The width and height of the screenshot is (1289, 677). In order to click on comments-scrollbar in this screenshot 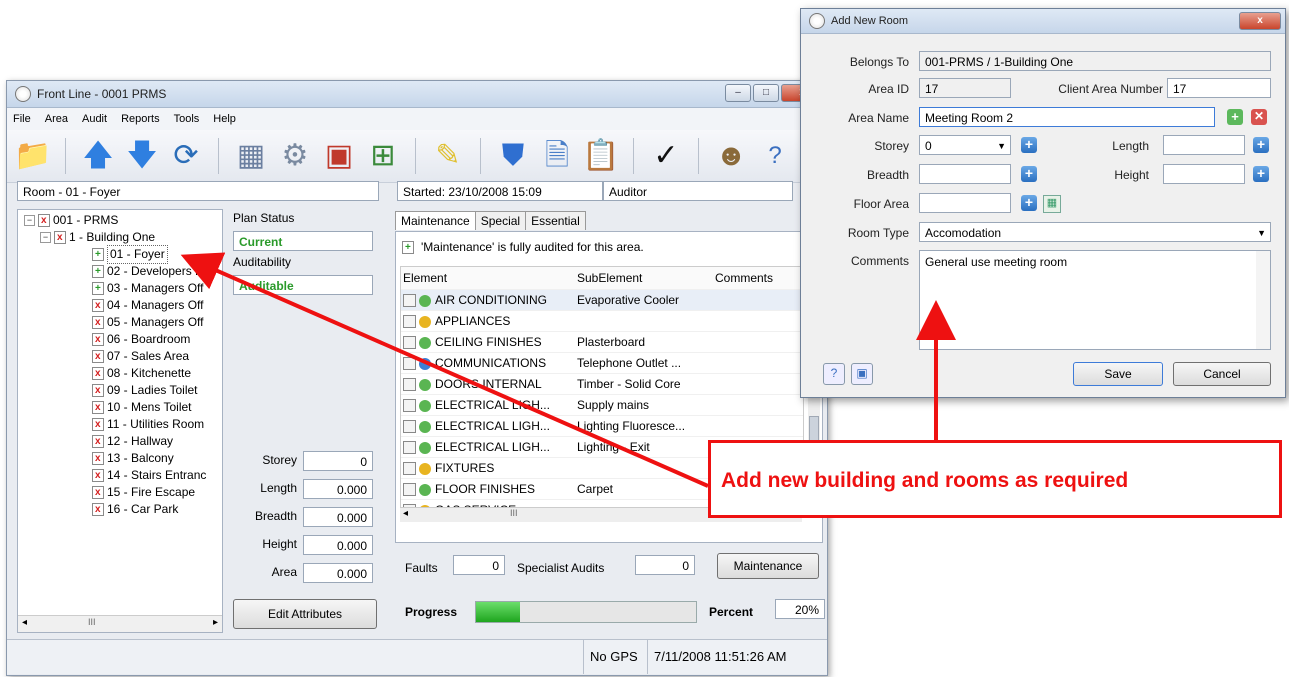, I will do `click(1263, 300)`.